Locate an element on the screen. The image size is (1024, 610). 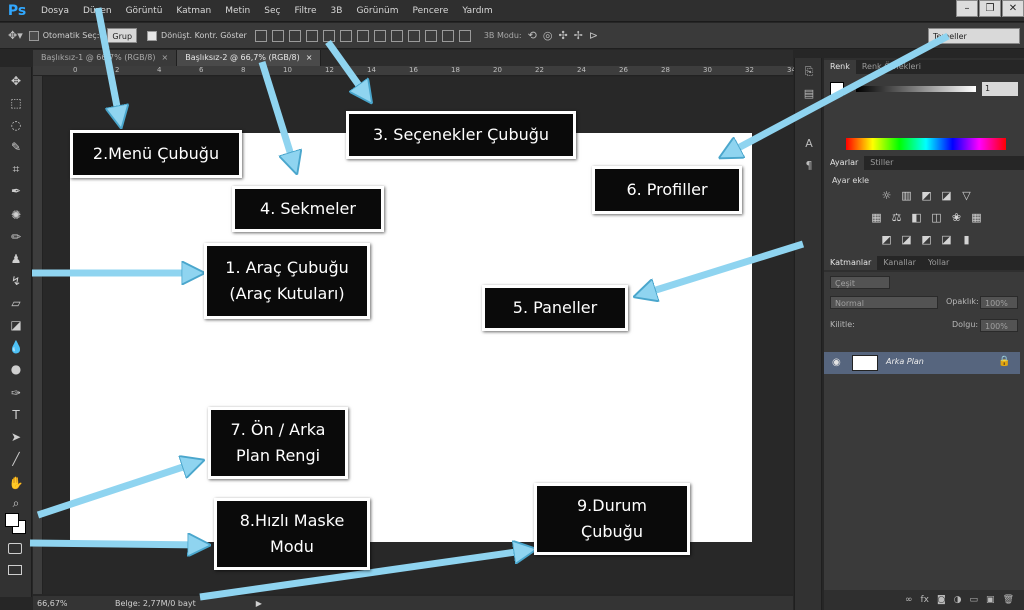
pen-tool-icon: ✑ is located at coordinates (16, 393).